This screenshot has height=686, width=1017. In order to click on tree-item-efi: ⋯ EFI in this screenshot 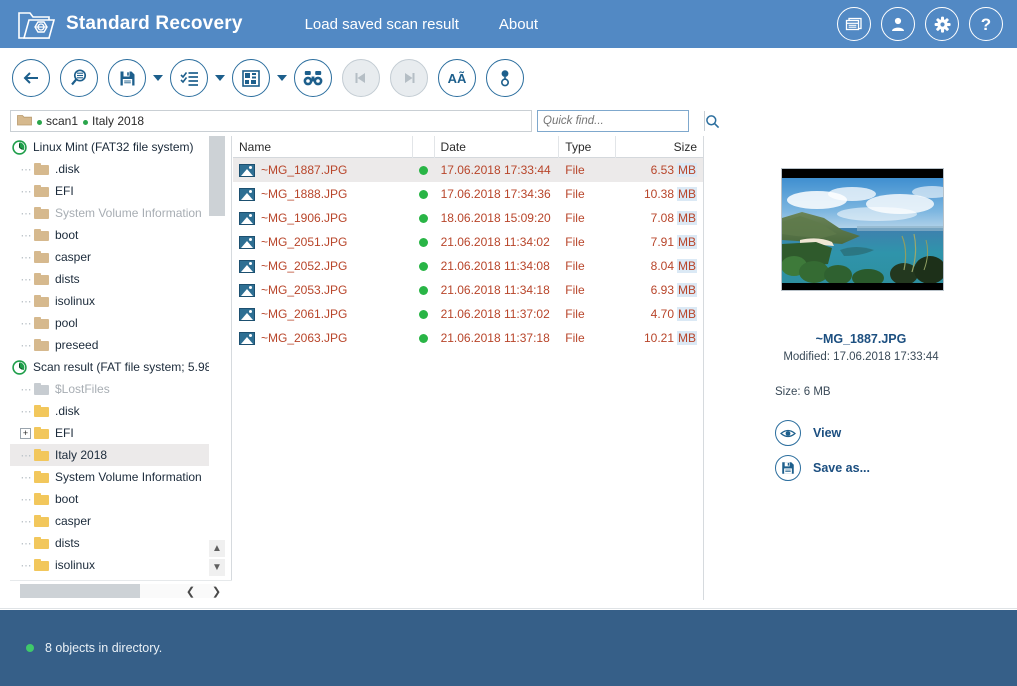, I will do `click(113, 191)`.